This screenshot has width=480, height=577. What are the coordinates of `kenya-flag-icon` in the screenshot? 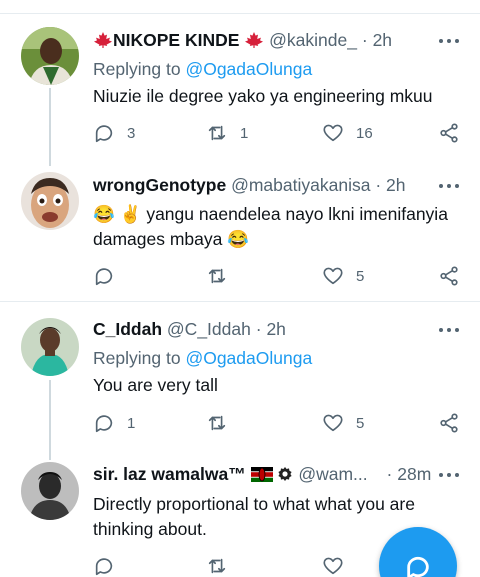 It's located at (261, 474).